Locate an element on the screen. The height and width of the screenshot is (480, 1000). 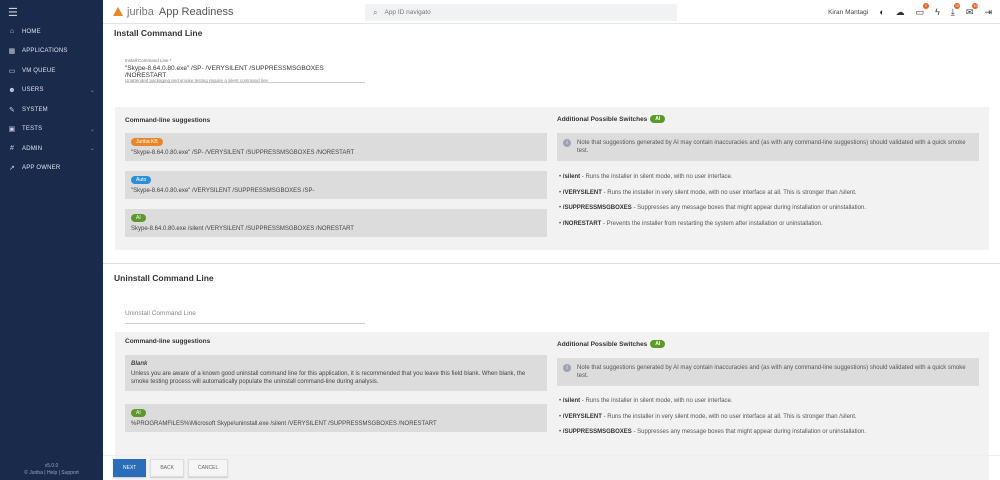
logout-icon: ⇥ is located at coordinates (988, 12).